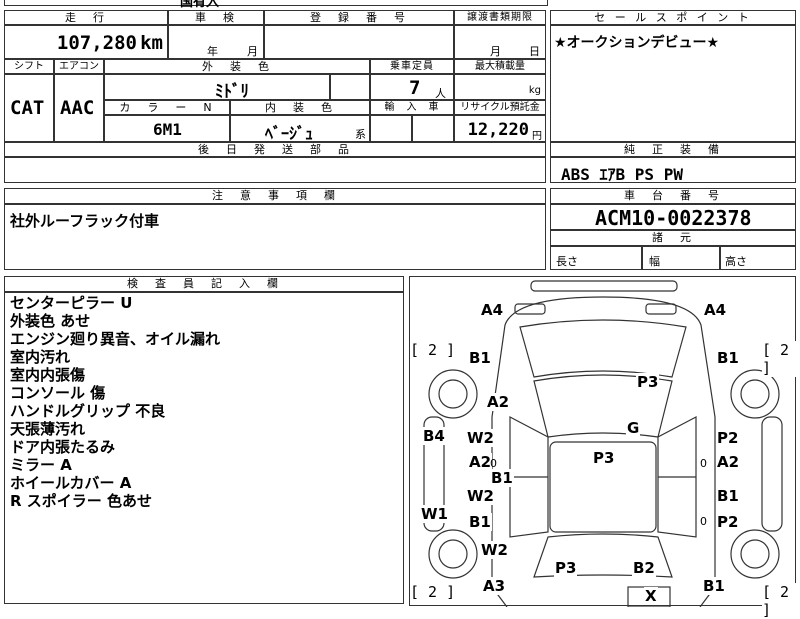  What do you see at coordinates (216, 17) in the screenshot?
I see `inspection-label: 車 検` at bounding box center [216, 17].